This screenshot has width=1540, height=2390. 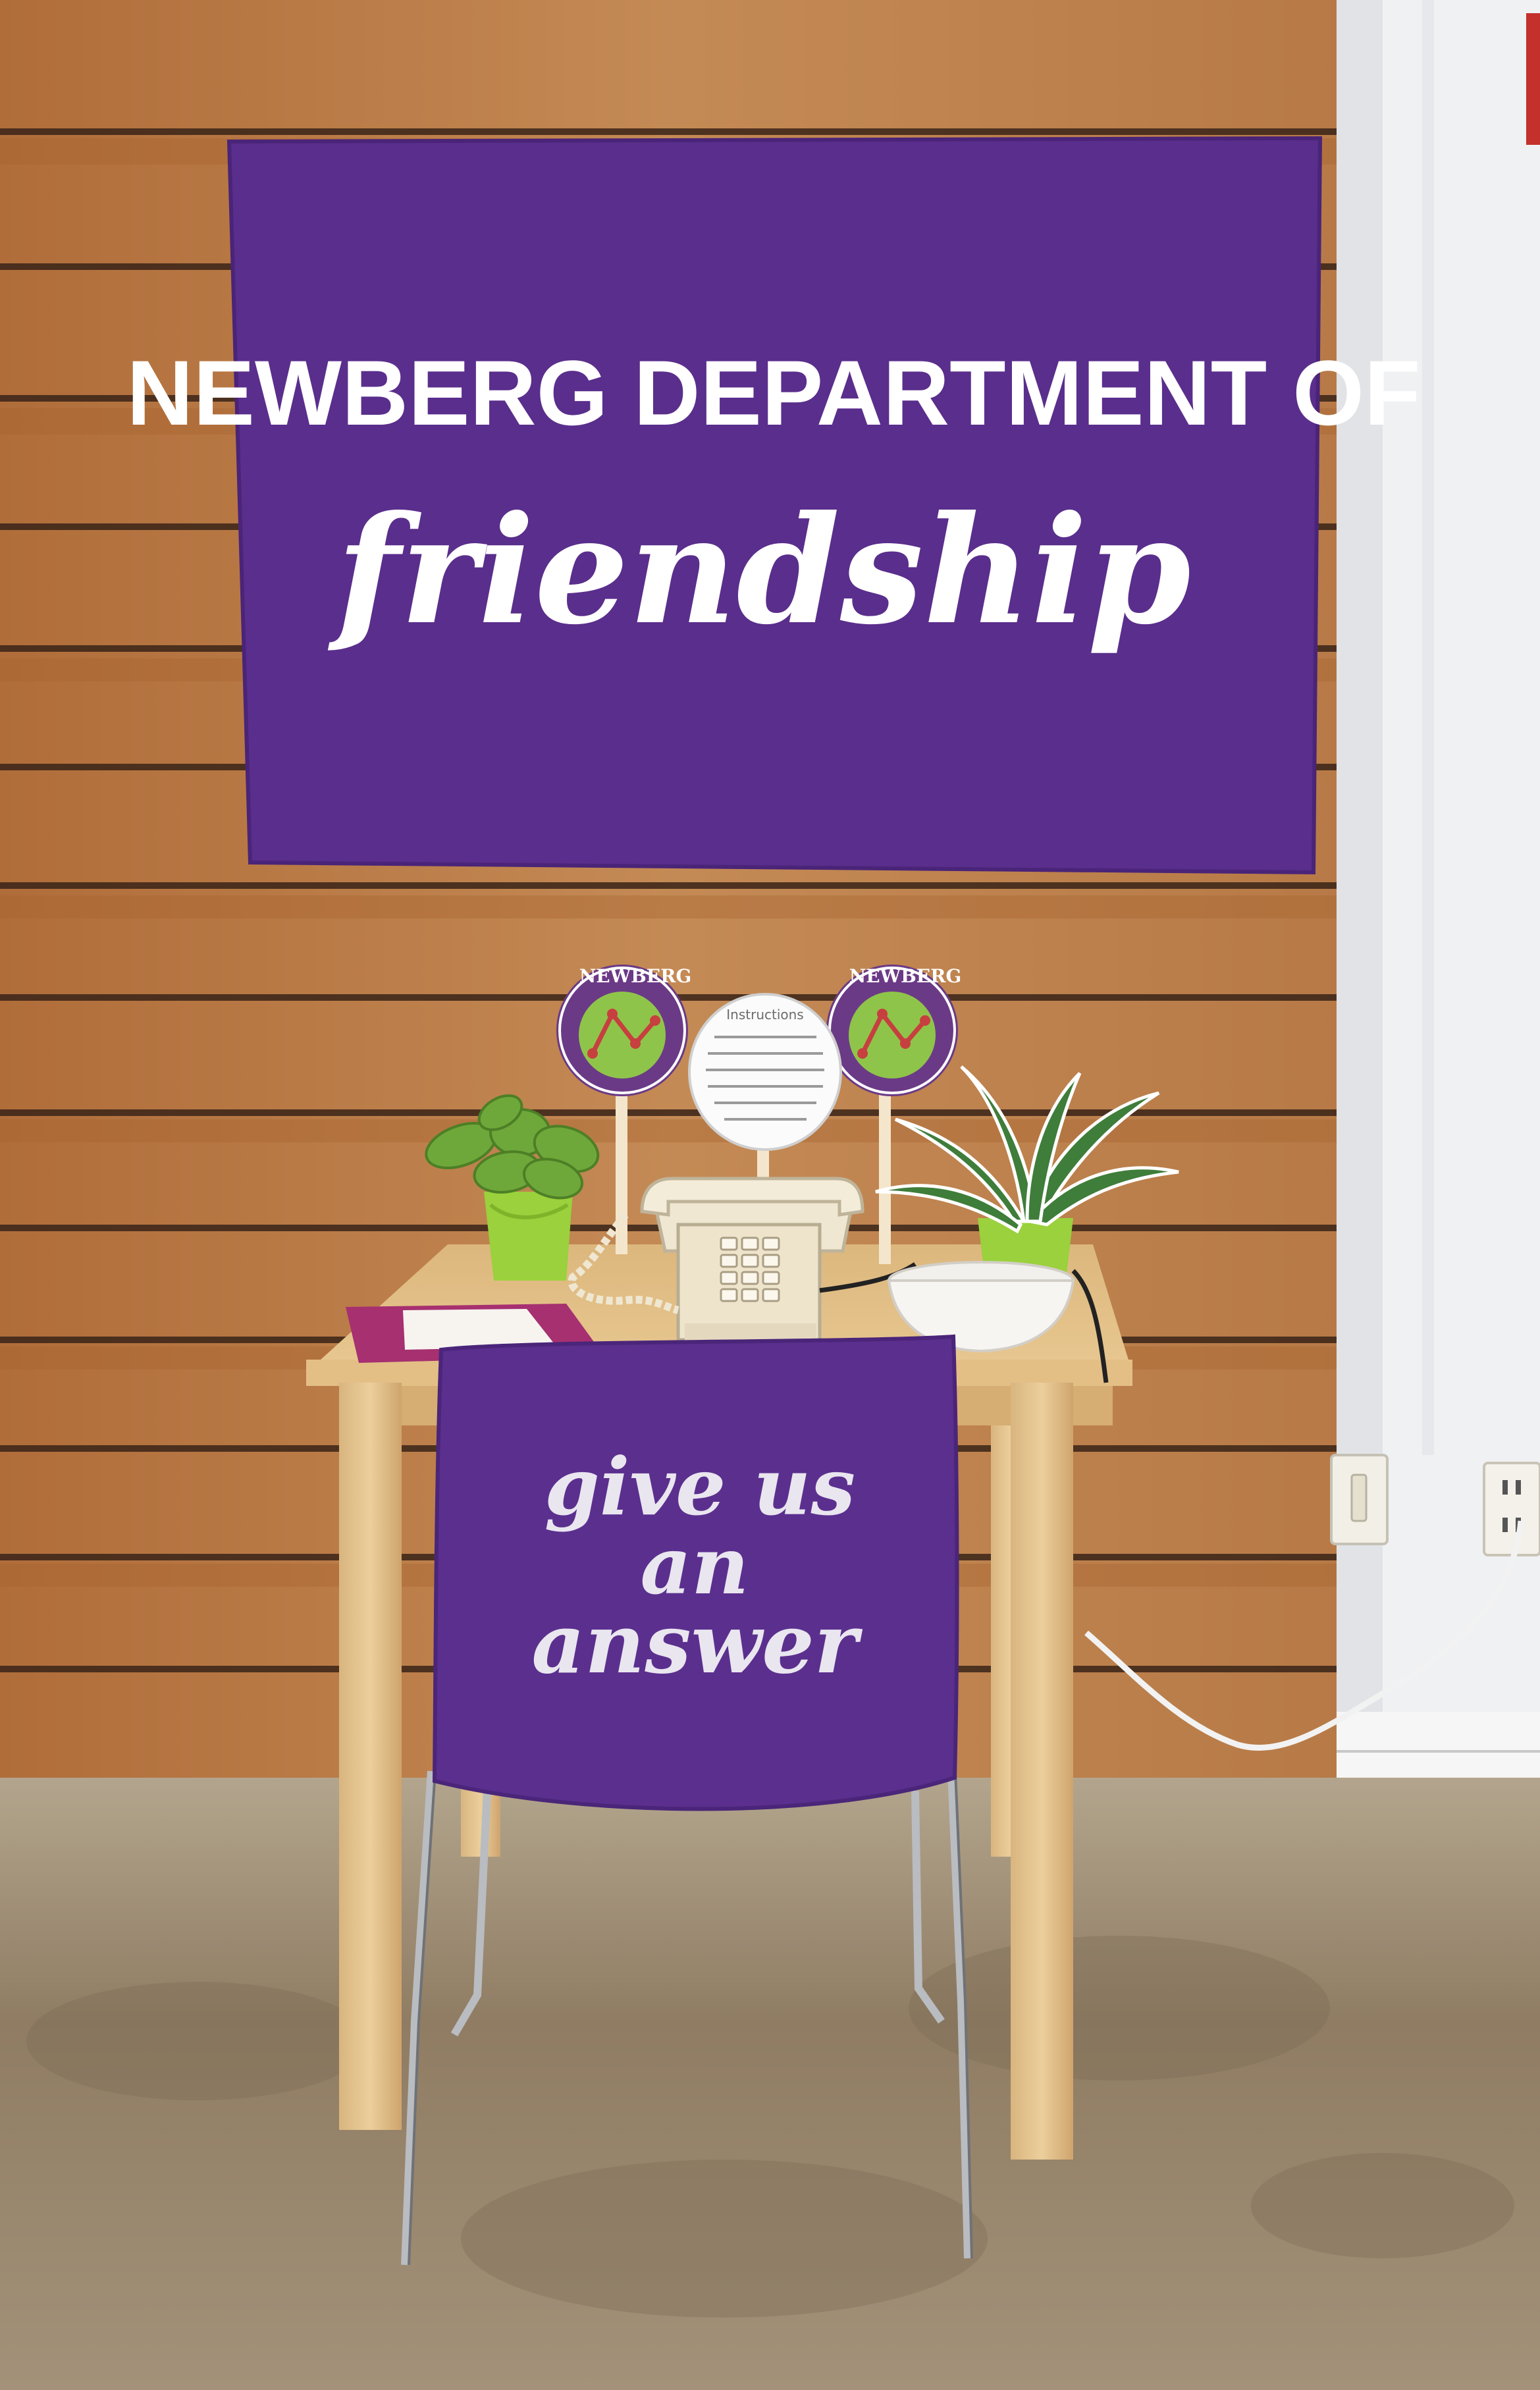 What do you see at coordinates (1359, 1499) in the screenshot?
I see `switch-plate` at bounding box center [1359, 1499].